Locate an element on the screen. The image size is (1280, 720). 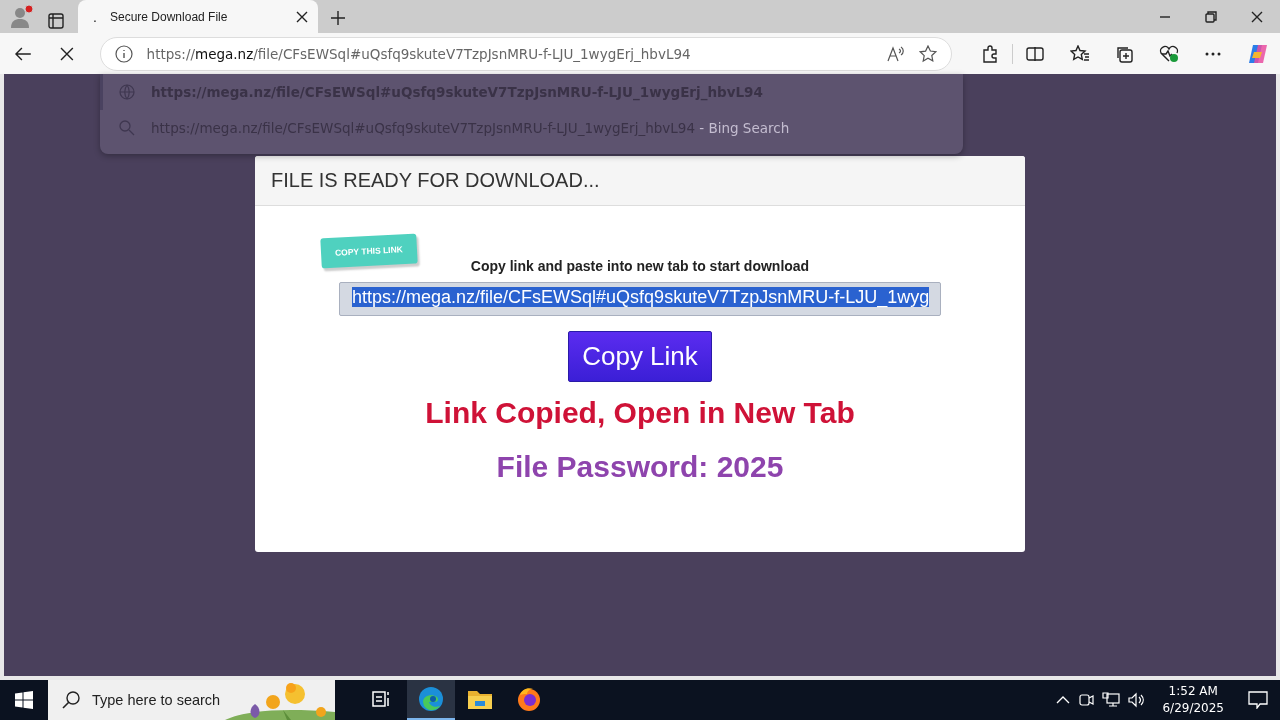
profile-icon is located at coordinates (22, 17).